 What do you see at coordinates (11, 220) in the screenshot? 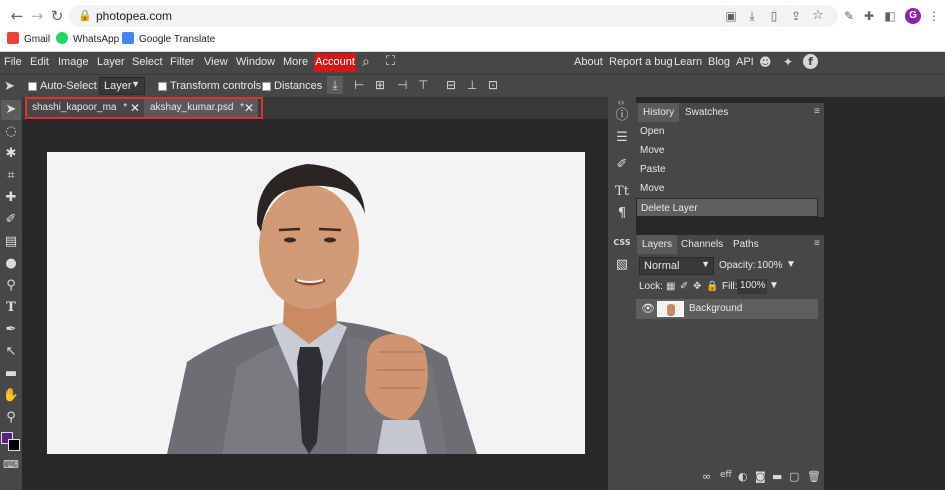
I see `brush-tool-icon: ✐` at bounding box center [11, 220].